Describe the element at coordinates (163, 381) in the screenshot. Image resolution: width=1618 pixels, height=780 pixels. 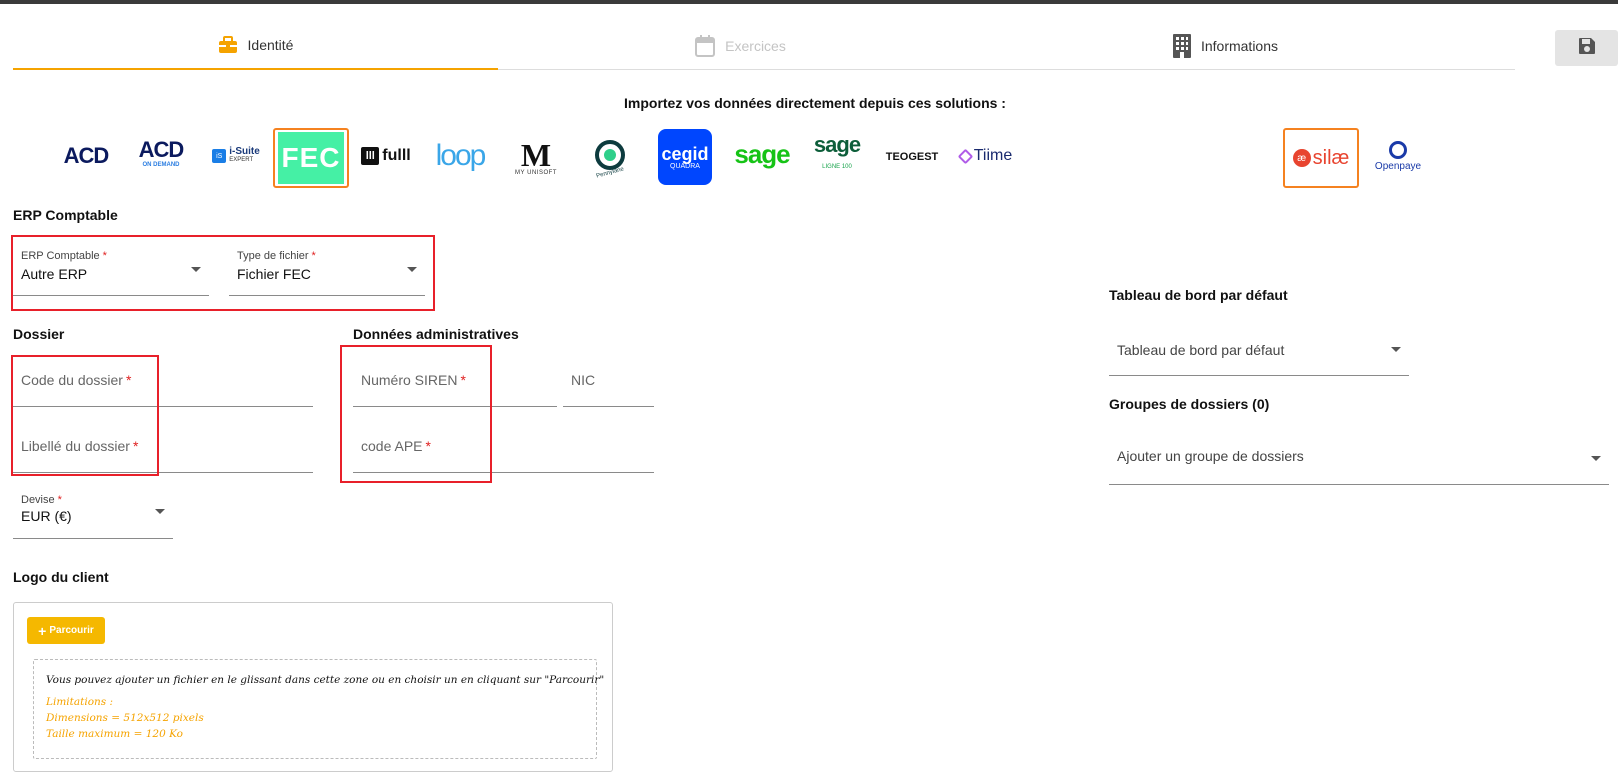
I see `code-dossier-field: Code du dossier *` at that location.